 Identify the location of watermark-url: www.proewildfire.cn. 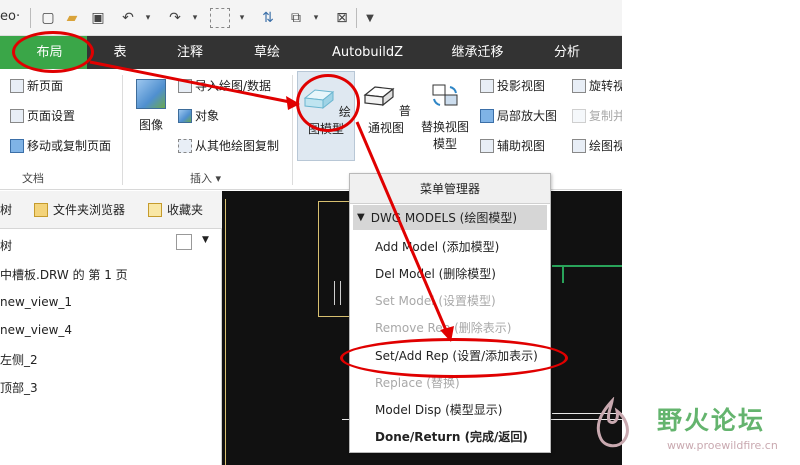
(722, 445).